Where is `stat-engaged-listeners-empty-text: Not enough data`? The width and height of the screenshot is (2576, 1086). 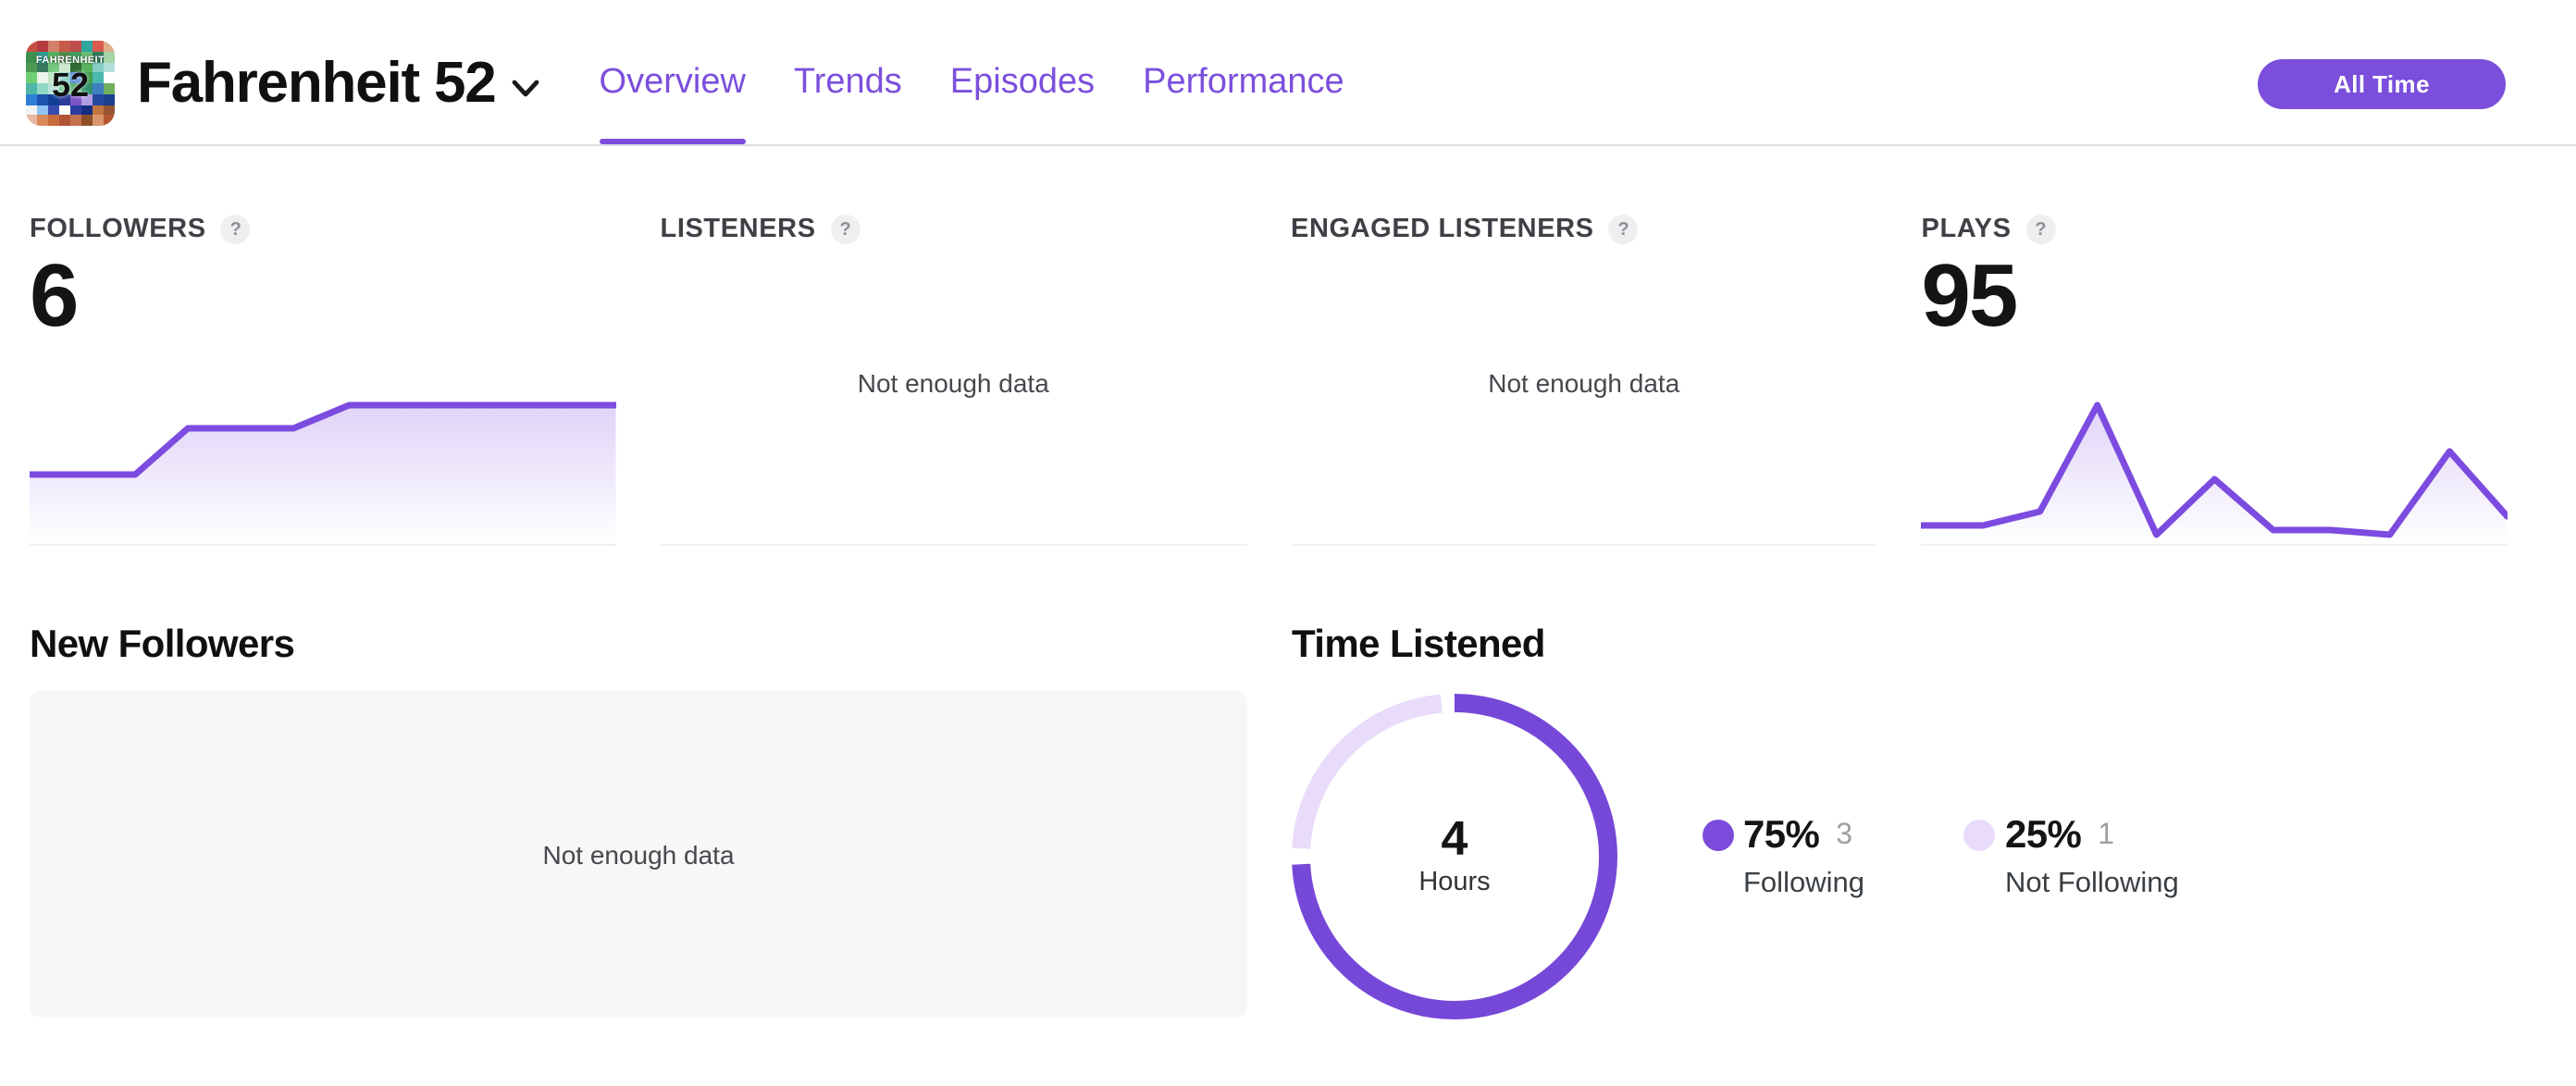 stat-engaged-listeners-empty-text: Not enough data is located at coordinates (1584, 383).